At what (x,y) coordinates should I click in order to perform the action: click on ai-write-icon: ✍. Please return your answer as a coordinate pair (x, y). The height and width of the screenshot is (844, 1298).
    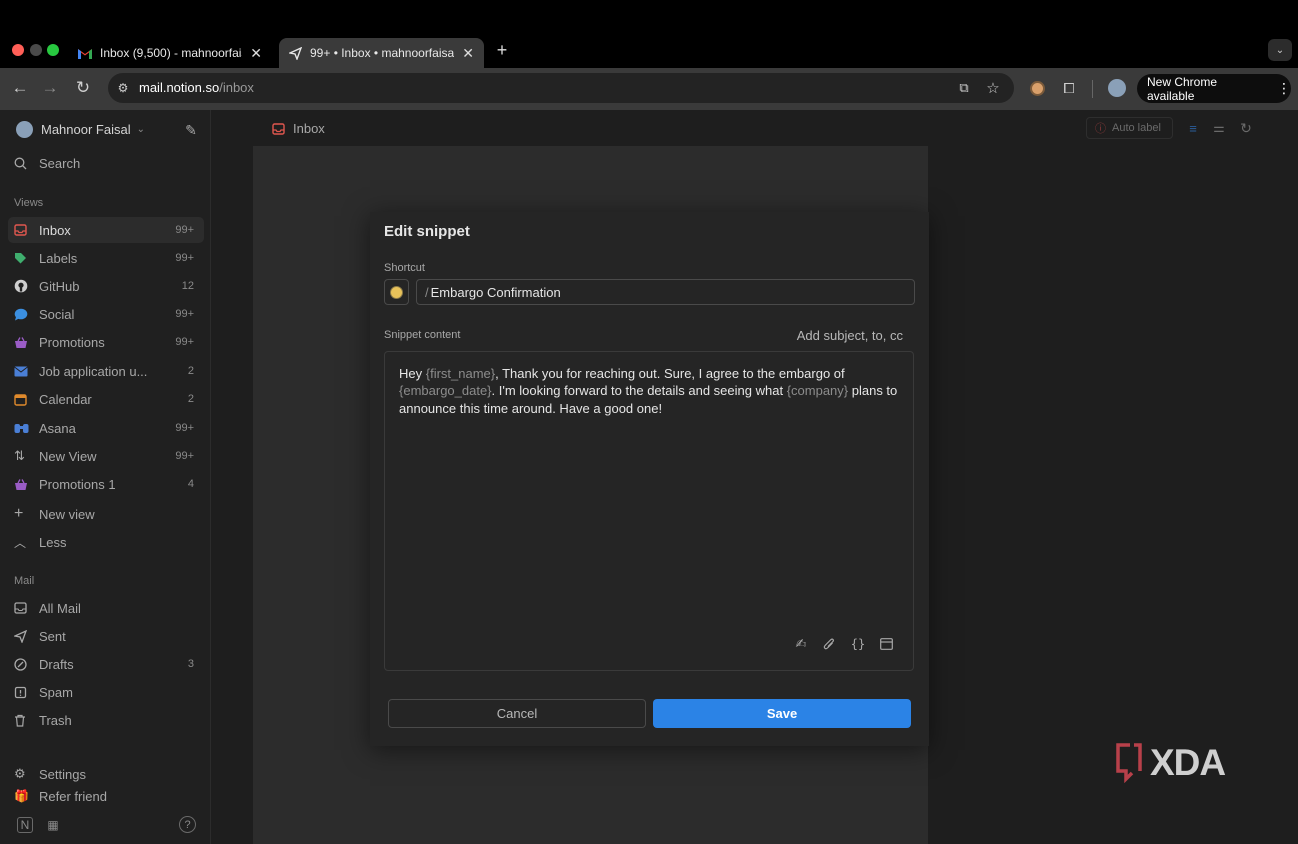
    Looking at the image, I should click on (801, 644).